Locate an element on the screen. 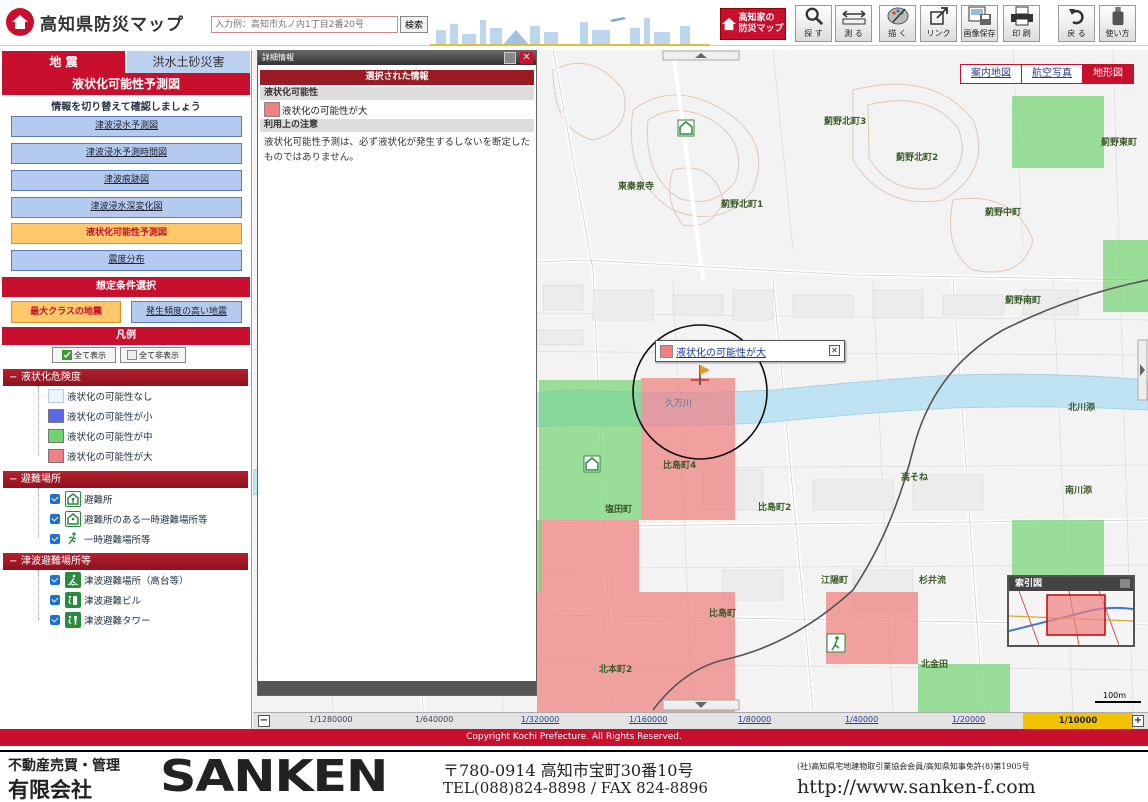 This screenshot has width=1148, height=802. place-name: 北川添 is located at coordinates (1082, 407).